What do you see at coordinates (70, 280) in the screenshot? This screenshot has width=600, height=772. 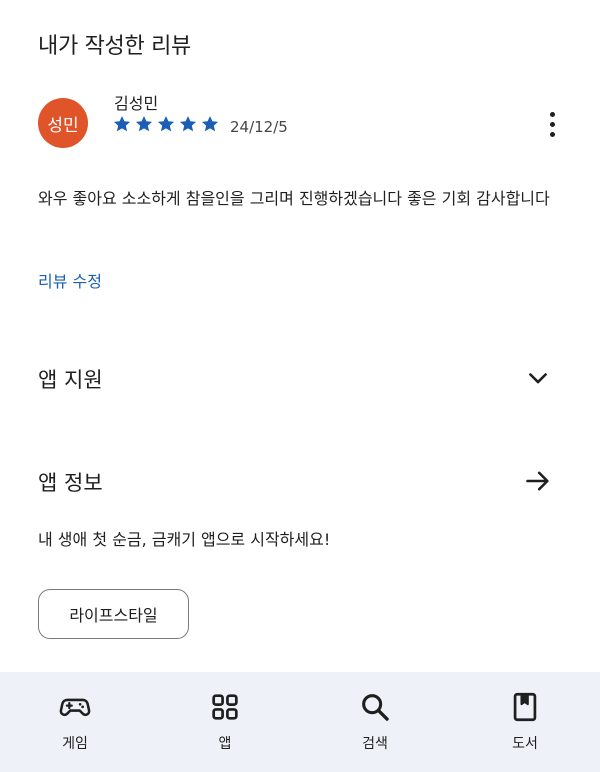 I see `edit-review-link: 리뷰 수정` at bounding box center [70, 280].